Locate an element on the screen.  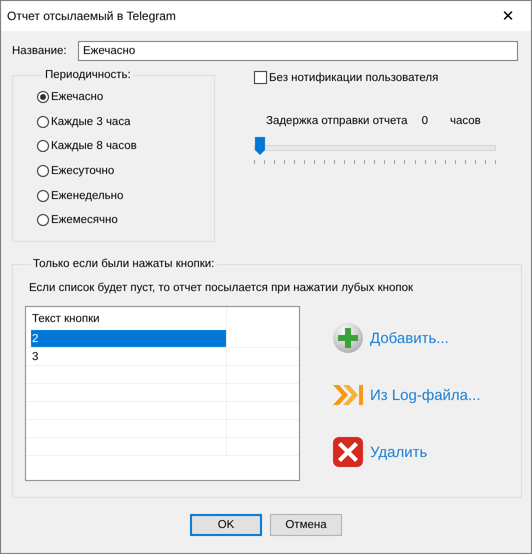
radio-label: Каждые 8 часов is located at coordinates (94, 146).